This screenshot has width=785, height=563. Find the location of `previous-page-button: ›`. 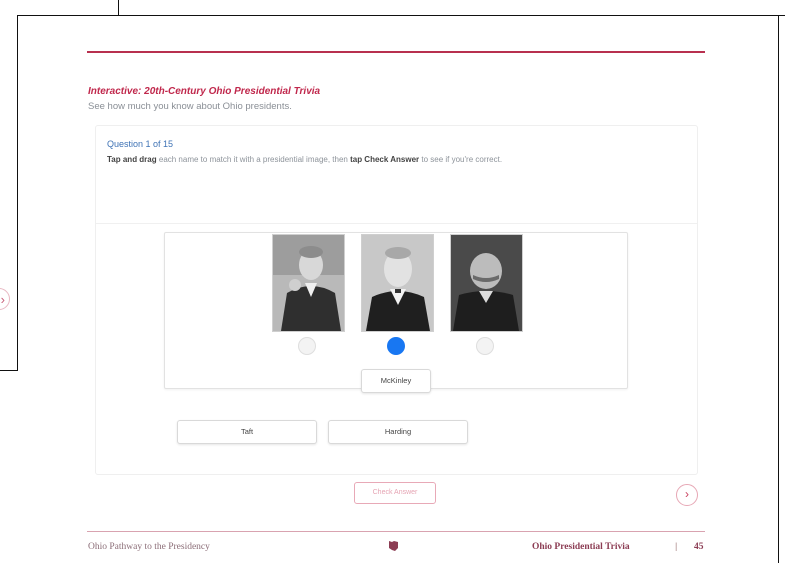

previous-page-button: › is located at coordinates (5, 299).